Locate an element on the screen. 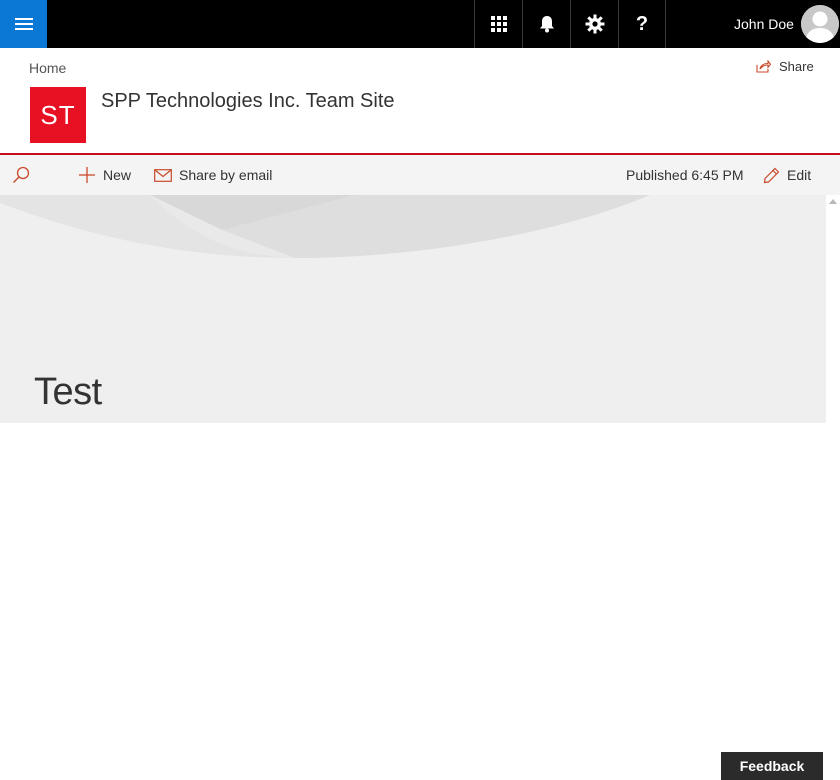 The width and height of the screenshot is (840, 780). plus-icon is located at coordinates (87, 175).